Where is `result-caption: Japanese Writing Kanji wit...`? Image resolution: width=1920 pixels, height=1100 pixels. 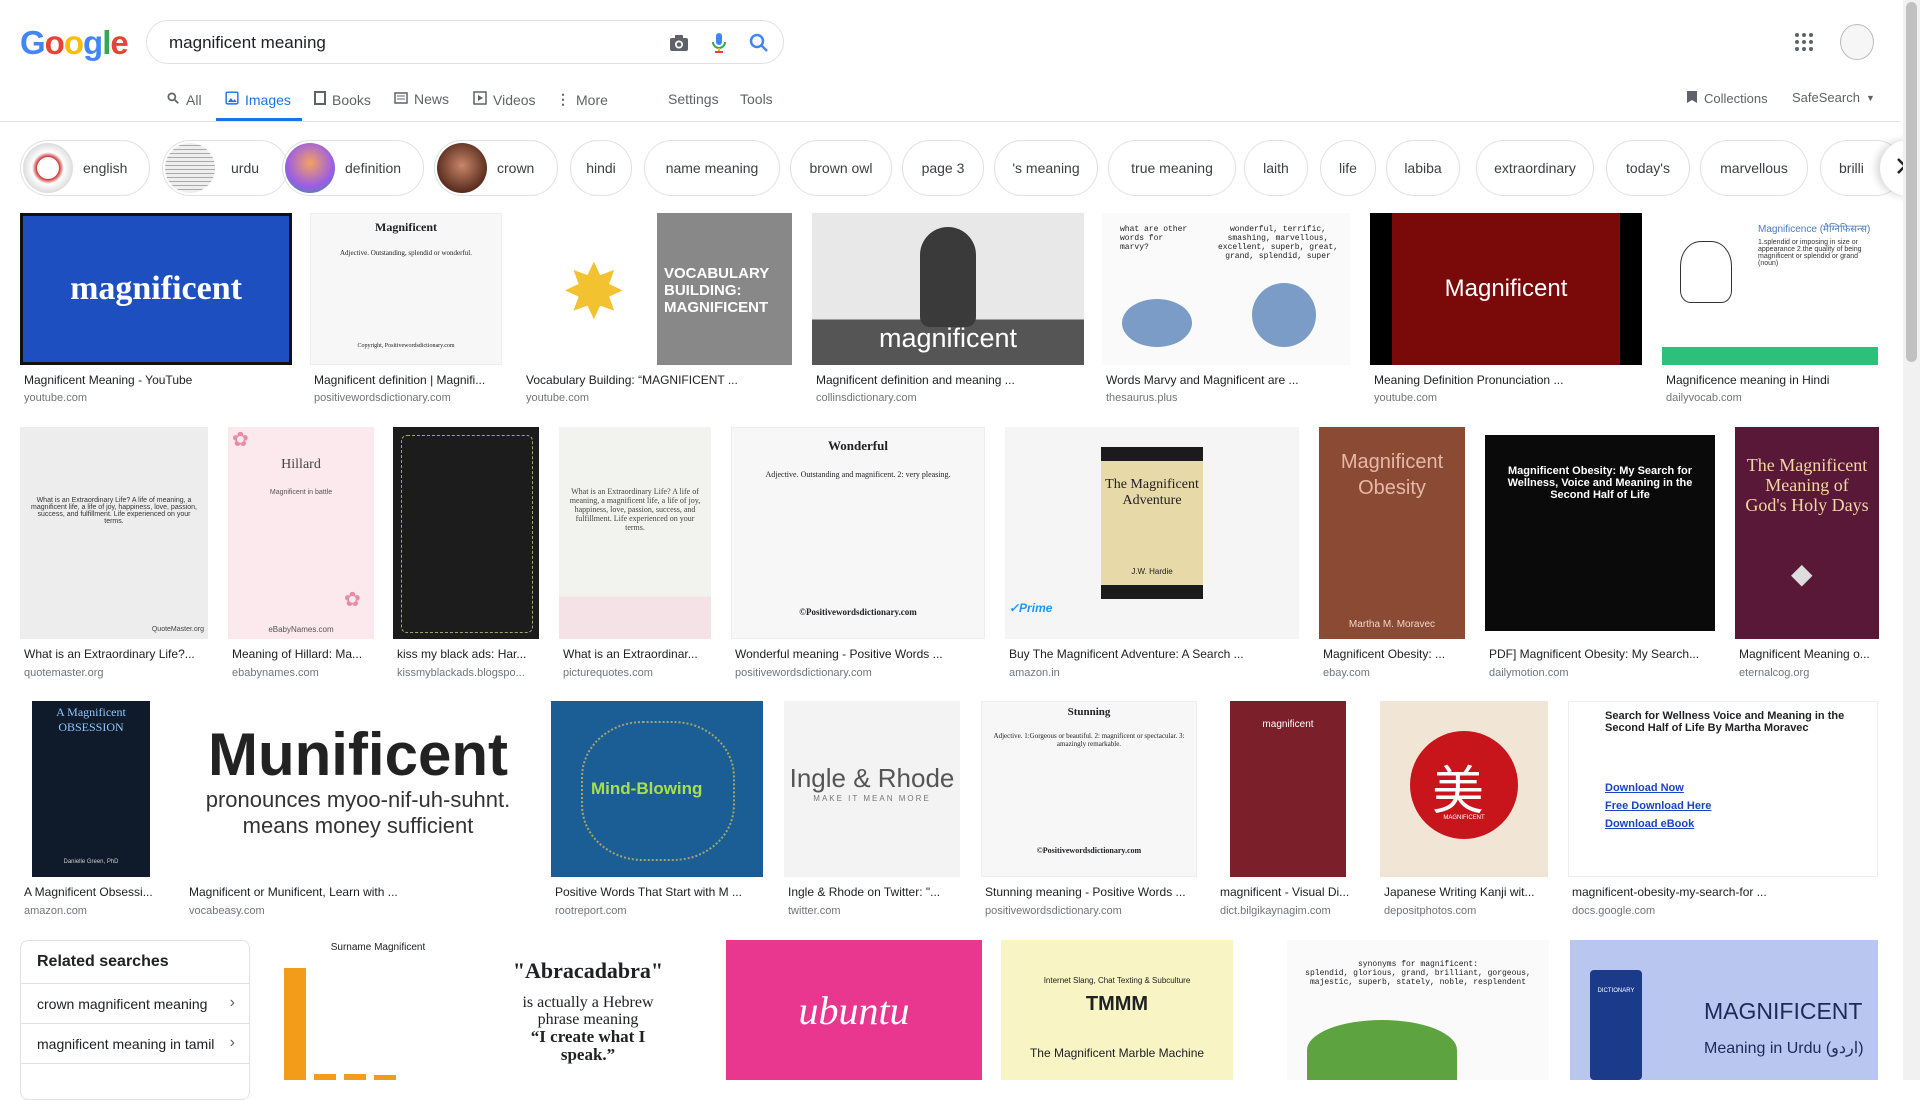 result-caption: Japanese Writing Kanji wit... is located at coordinates (1459, 892).